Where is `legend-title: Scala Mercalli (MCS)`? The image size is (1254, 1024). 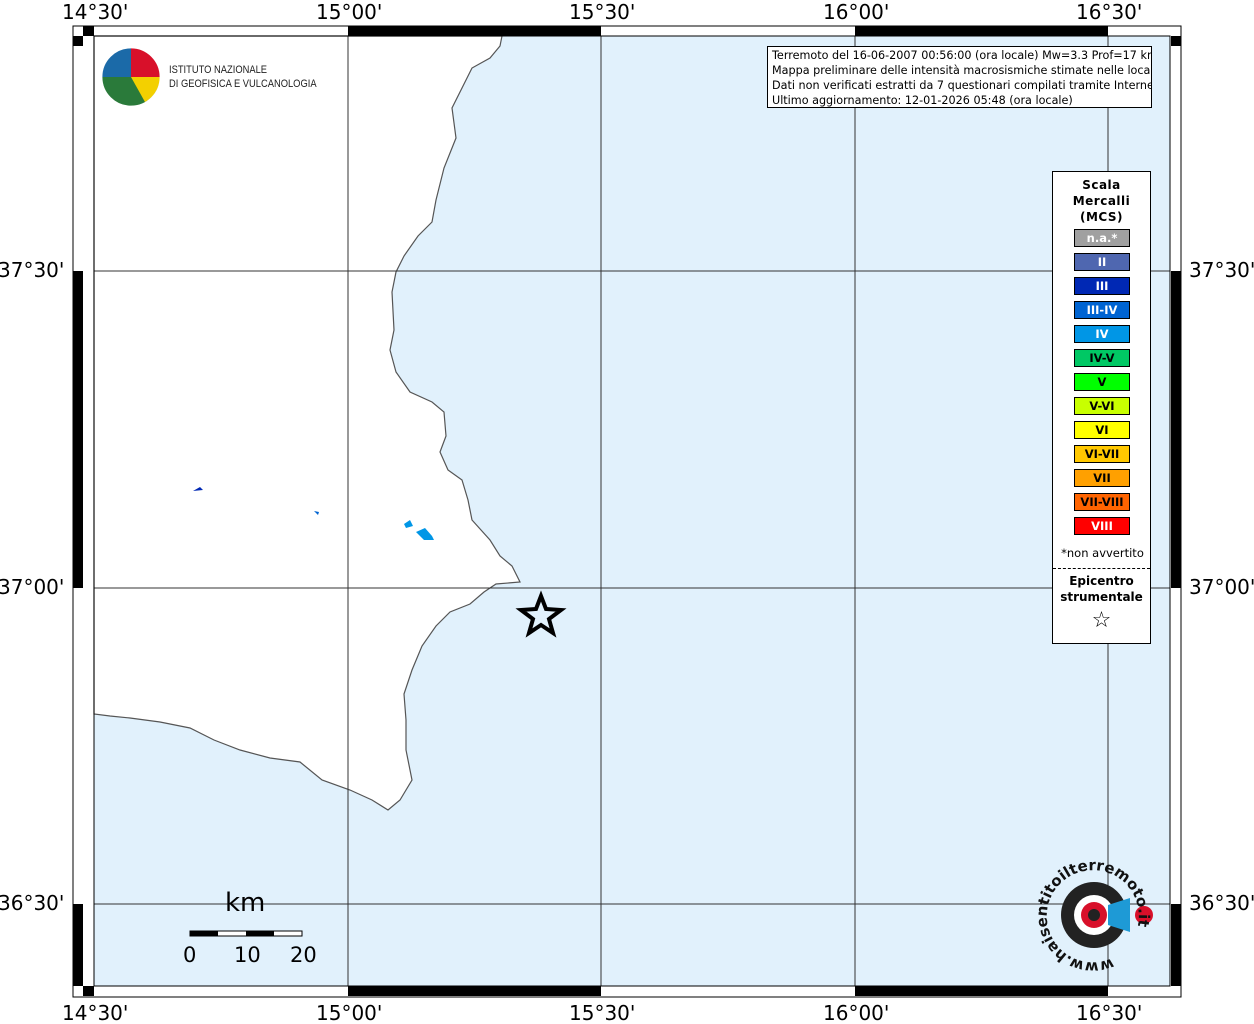 legend-title: Scala Mercalli (MCS) is located at coordinates (1101, 201).